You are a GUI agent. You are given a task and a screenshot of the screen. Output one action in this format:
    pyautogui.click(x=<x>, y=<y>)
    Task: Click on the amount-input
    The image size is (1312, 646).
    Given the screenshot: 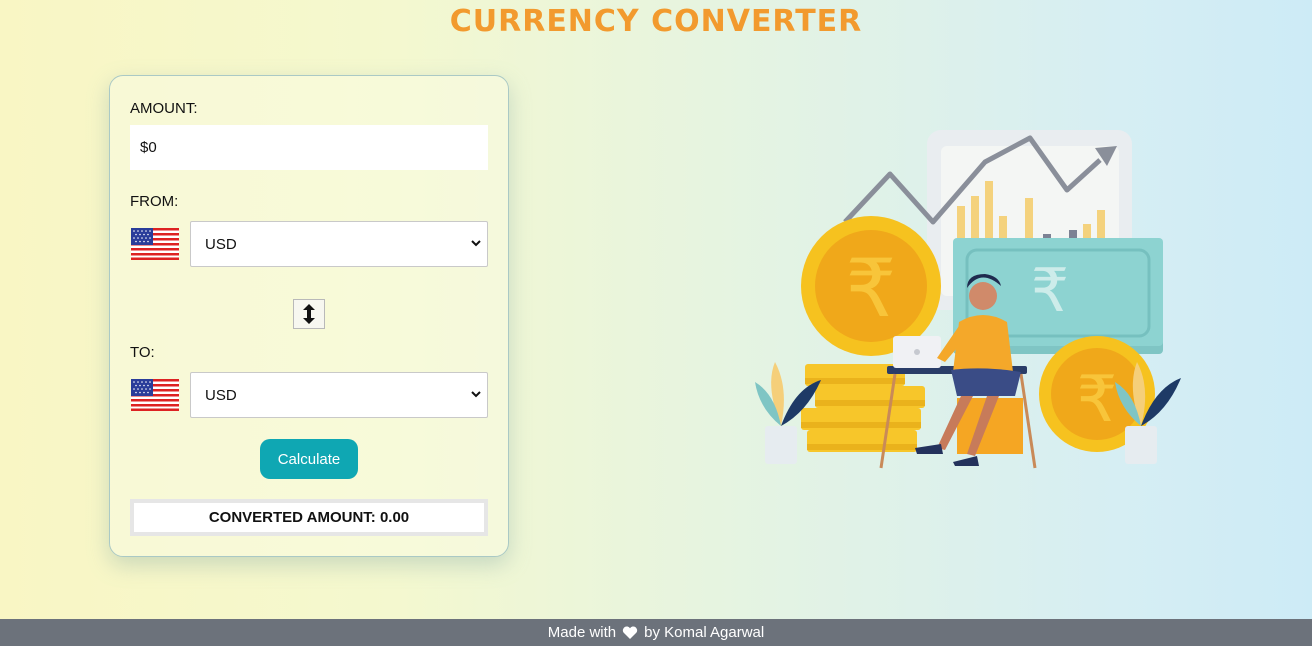 What is the action you would take?
    pyautogui.click(x=309, y=147)
    